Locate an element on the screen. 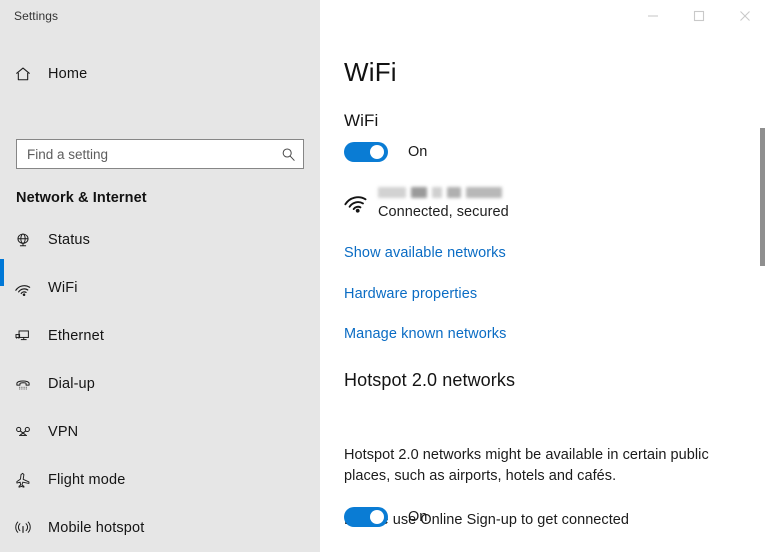  wifi-connected-icon is located at coordinates (361, 199).